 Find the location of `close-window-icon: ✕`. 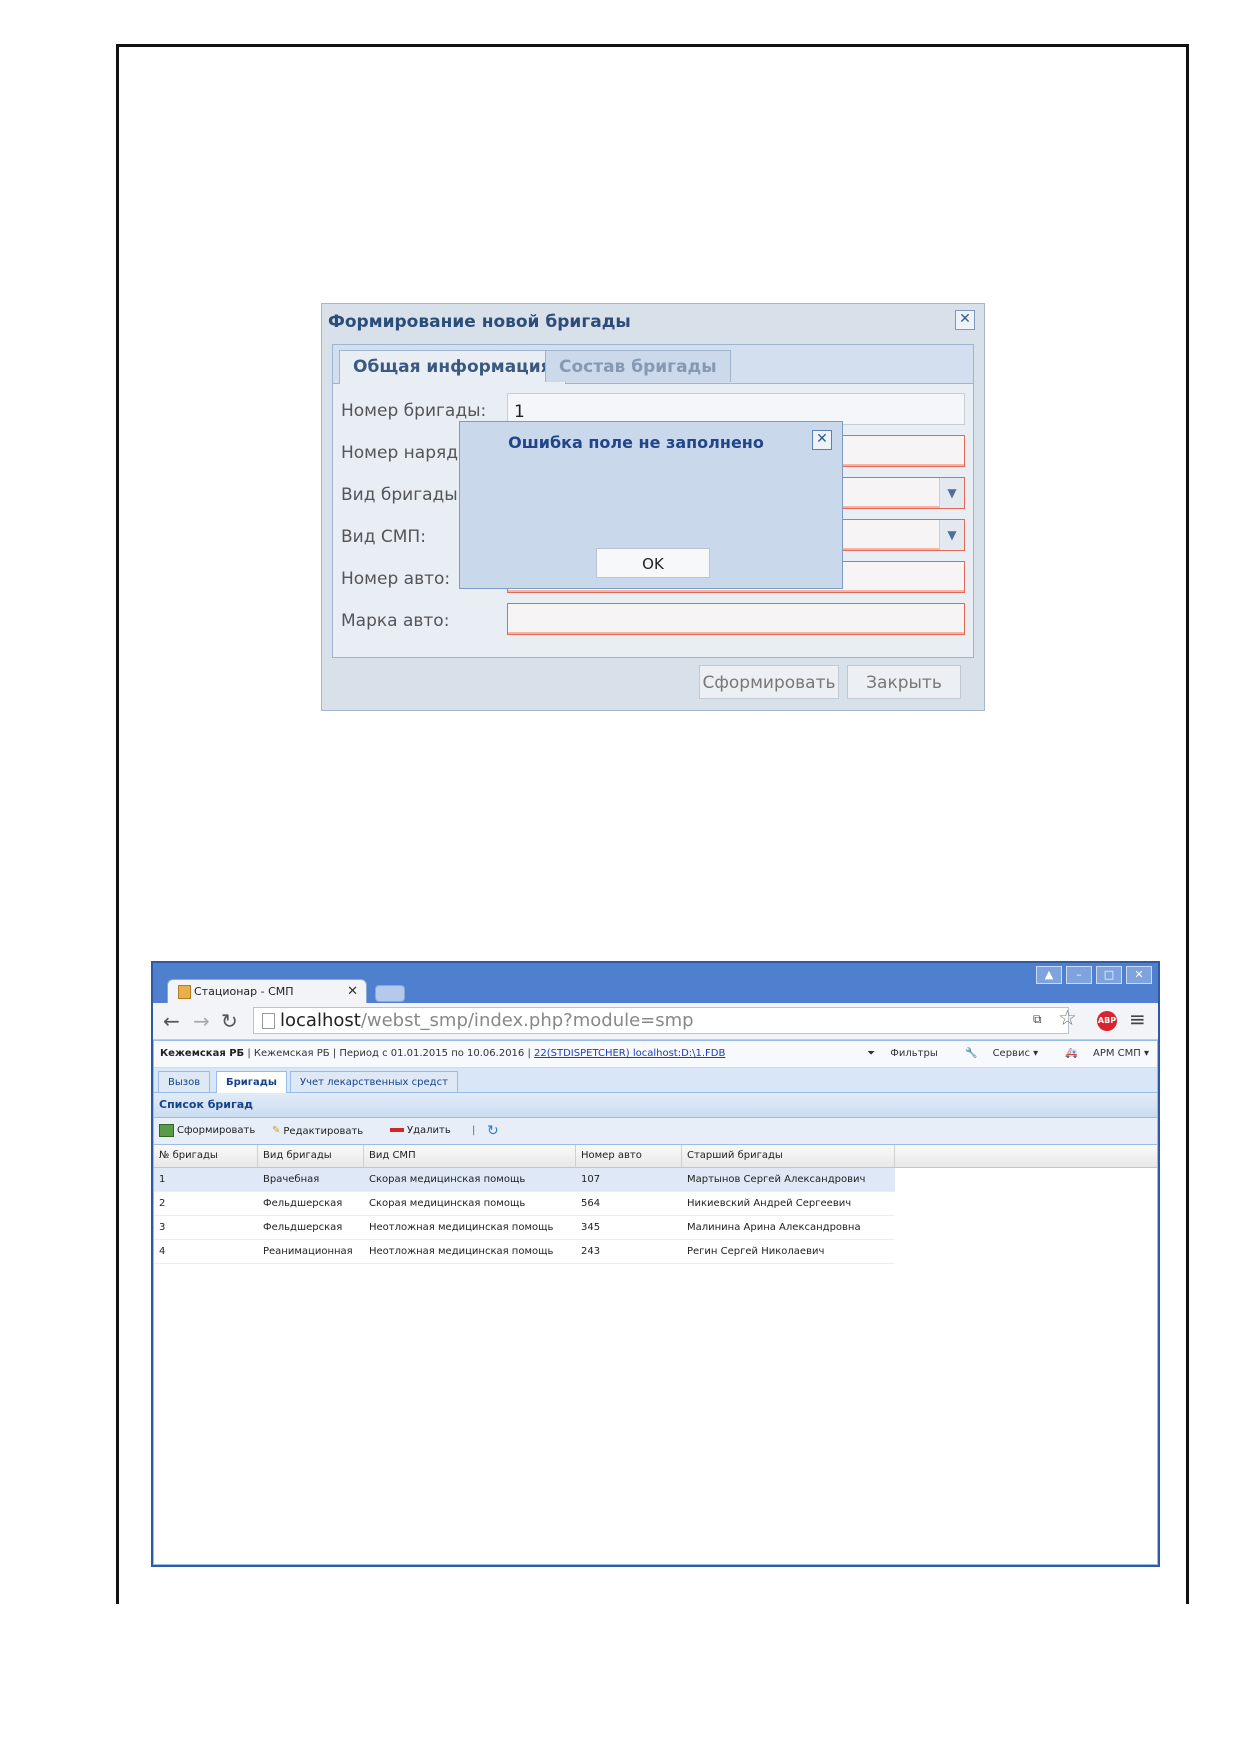

close-window-icon: ✕ is located at coordinates (1139, 975).